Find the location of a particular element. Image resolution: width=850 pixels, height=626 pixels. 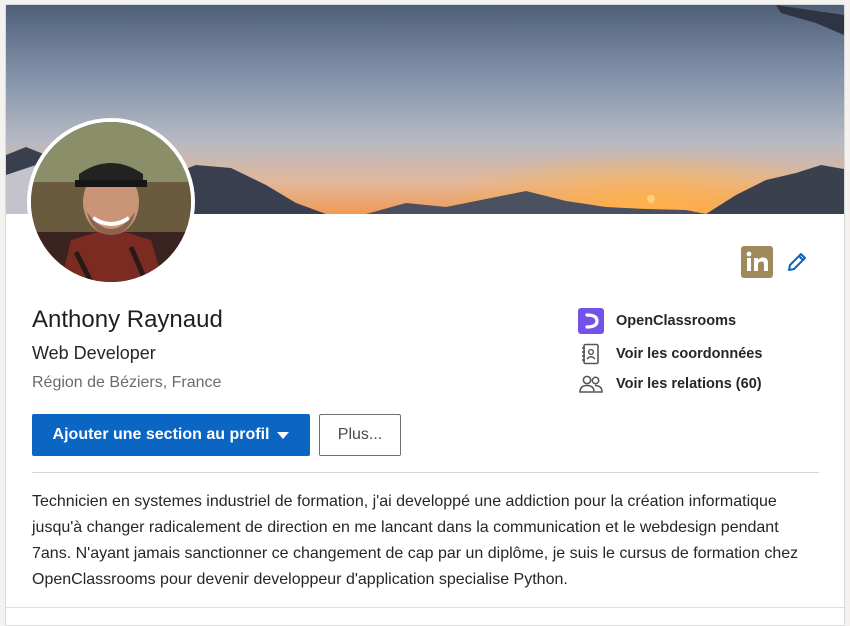

contact-info-link: Voir les coordonnées is located at coordinates (669, 354).